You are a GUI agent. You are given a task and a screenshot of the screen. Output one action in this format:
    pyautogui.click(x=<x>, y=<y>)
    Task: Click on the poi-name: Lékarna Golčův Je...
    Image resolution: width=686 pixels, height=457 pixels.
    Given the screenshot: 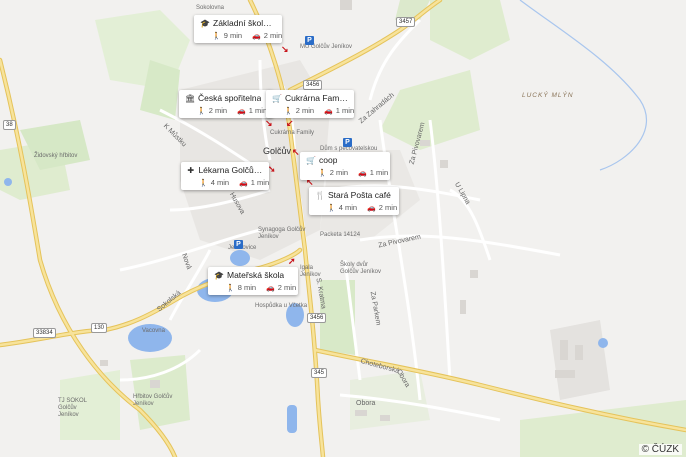 What is the action you would take?
    pyautogui.click(x=230, y=170)
    